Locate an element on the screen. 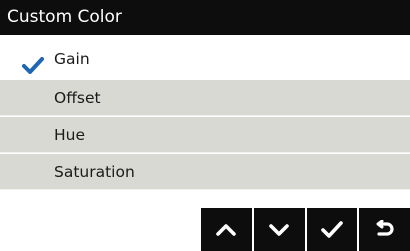  confirm-button is located at coordinates (332, 229).